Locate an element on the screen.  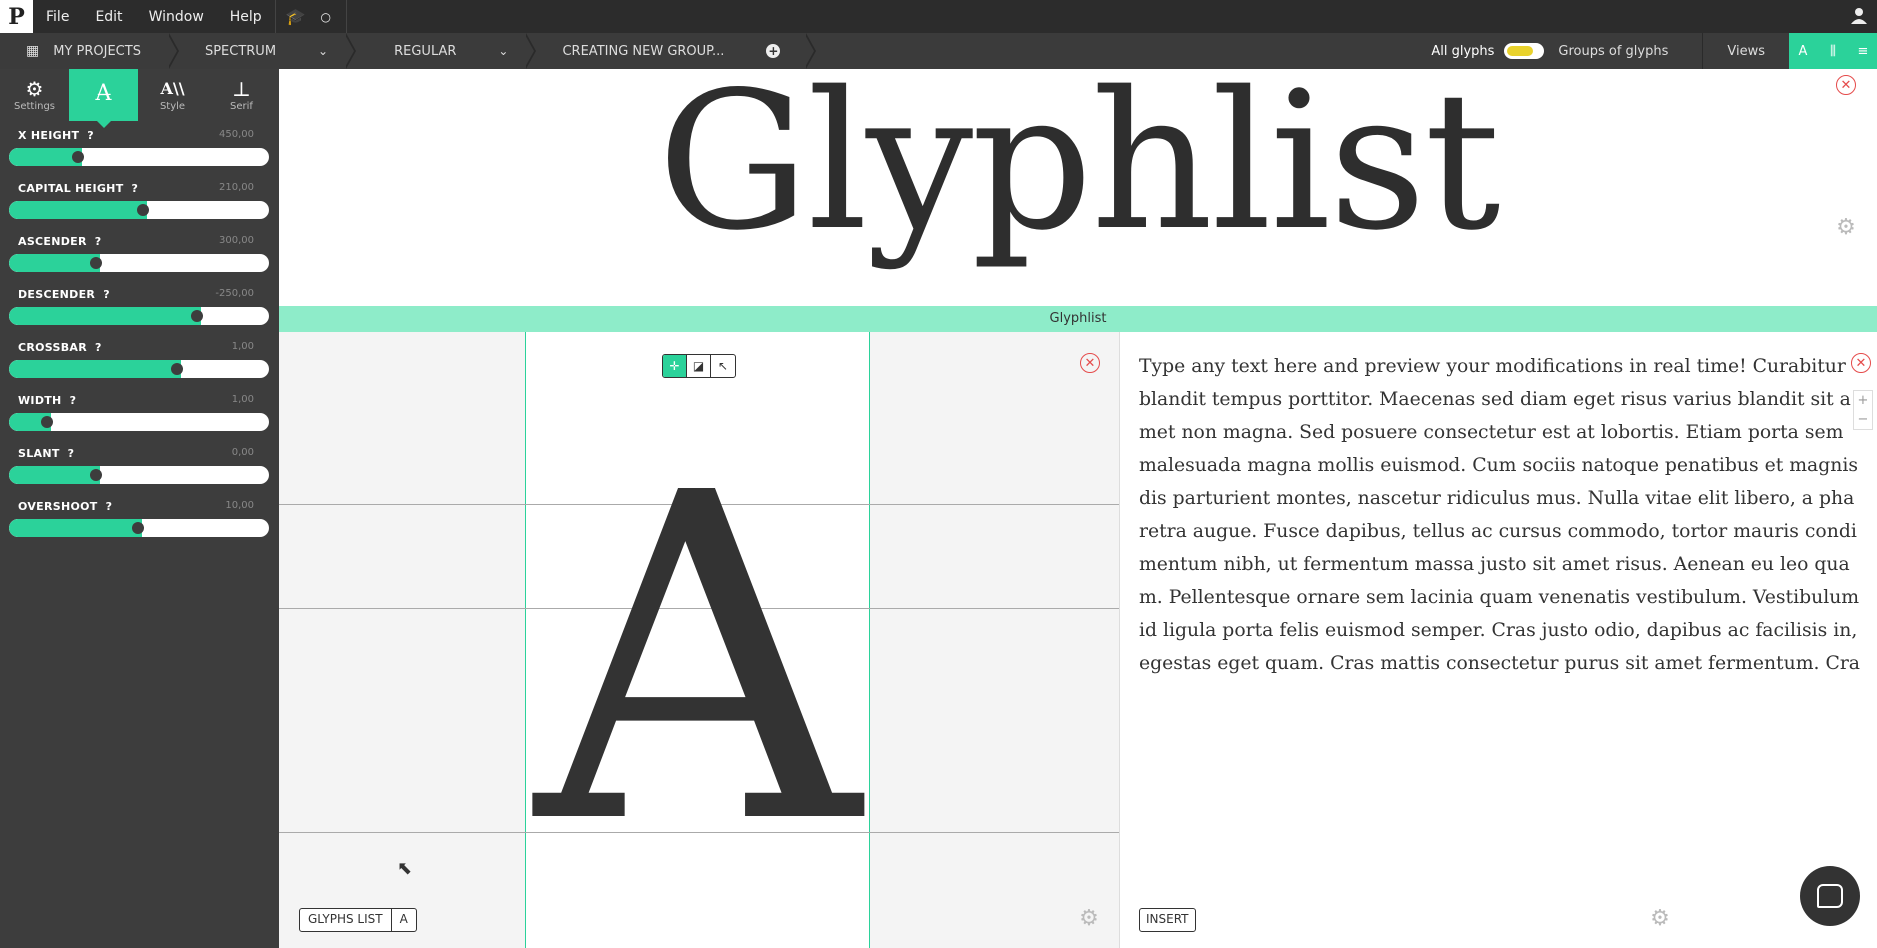
breadcrumb-family-label: SPECTRUM is located at coordinates (240, 51).